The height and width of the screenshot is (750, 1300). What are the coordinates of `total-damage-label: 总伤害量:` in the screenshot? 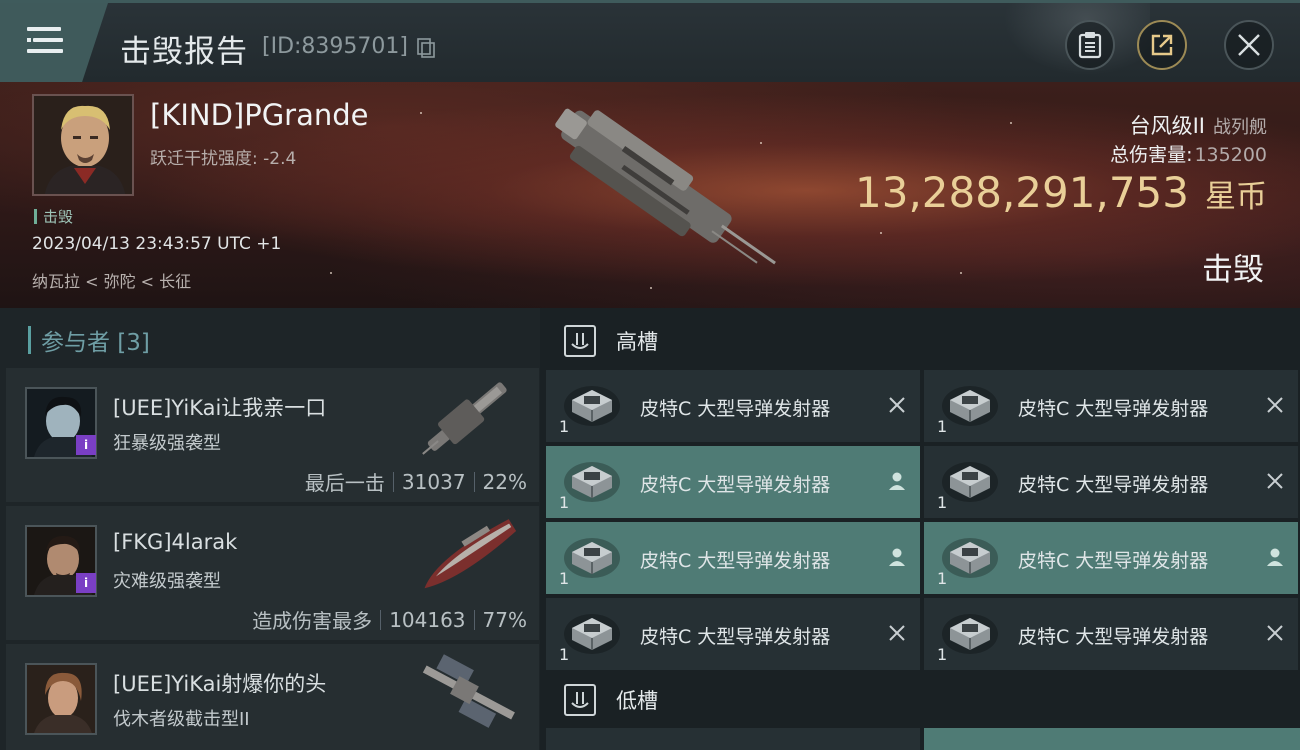 It's located at (1151, 155).